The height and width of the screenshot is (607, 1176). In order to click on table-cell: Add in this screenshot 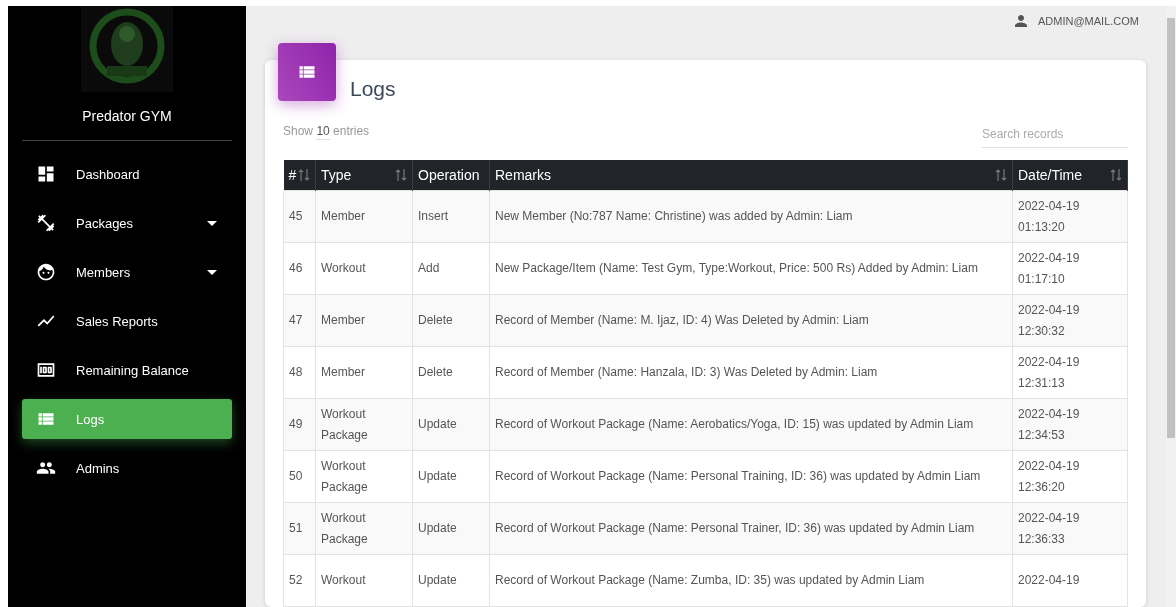, I will do `click(451, 268)`.